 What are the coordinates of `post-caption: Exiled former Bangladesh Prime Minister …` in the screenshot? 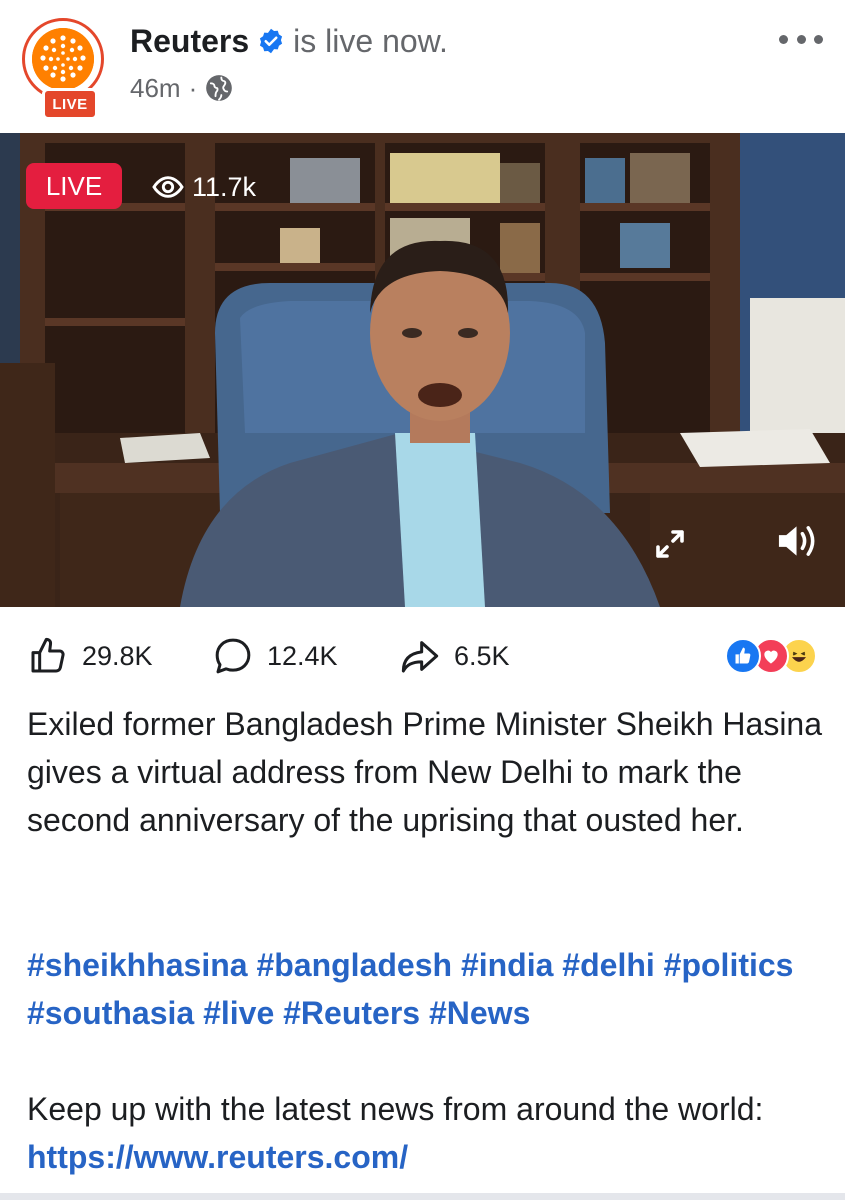 It's located at (425, 772).